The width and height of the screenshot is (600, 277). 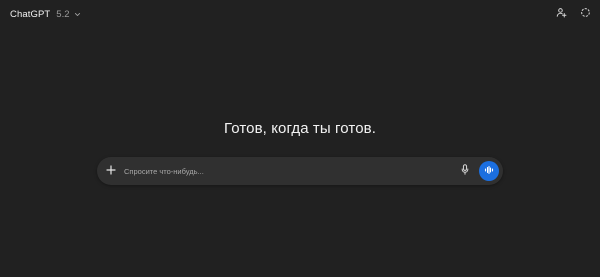 I want to click on temporary-chat-button, so click(x=585, y=14).